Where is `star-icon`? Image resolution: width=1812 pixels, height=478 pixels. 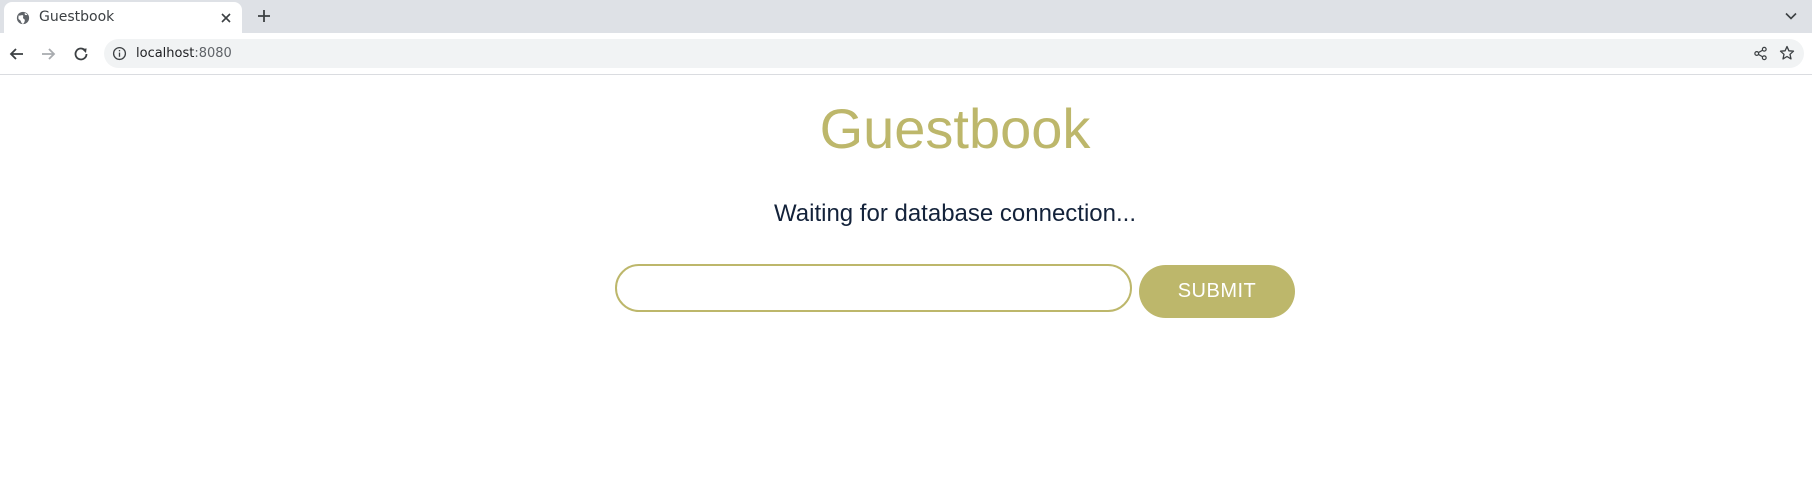
star-icon is located at coordinates (1787, 53).